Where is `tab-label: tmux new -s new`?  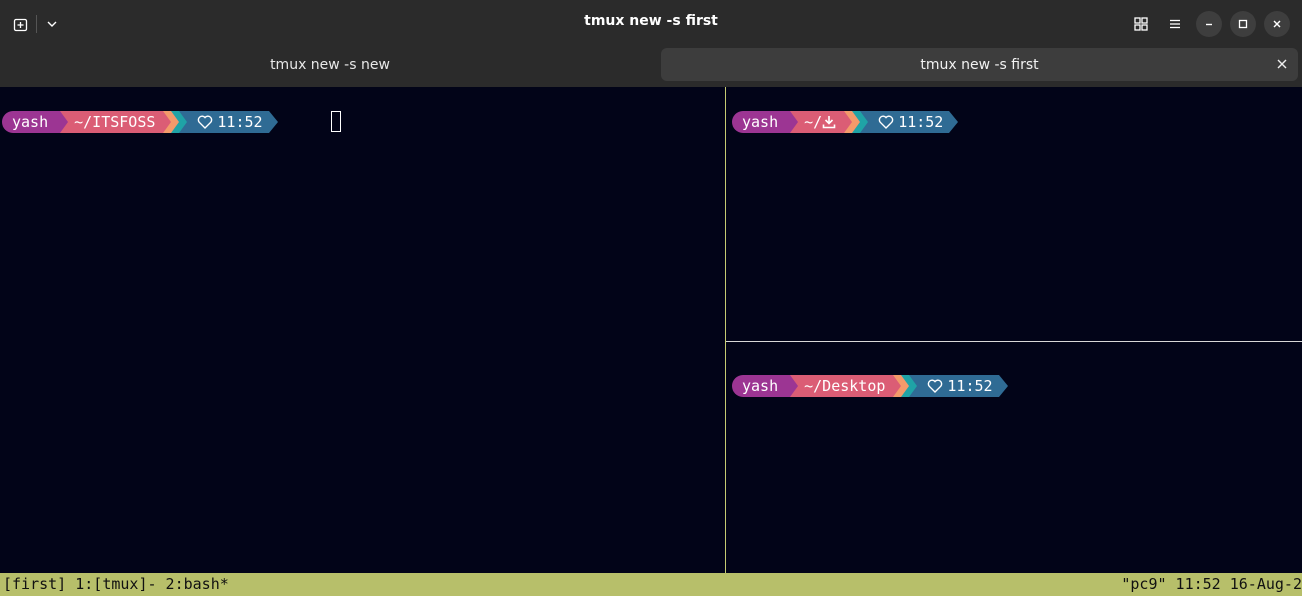
tab-label: tmux new -s new is located at coordinates (330, 64).